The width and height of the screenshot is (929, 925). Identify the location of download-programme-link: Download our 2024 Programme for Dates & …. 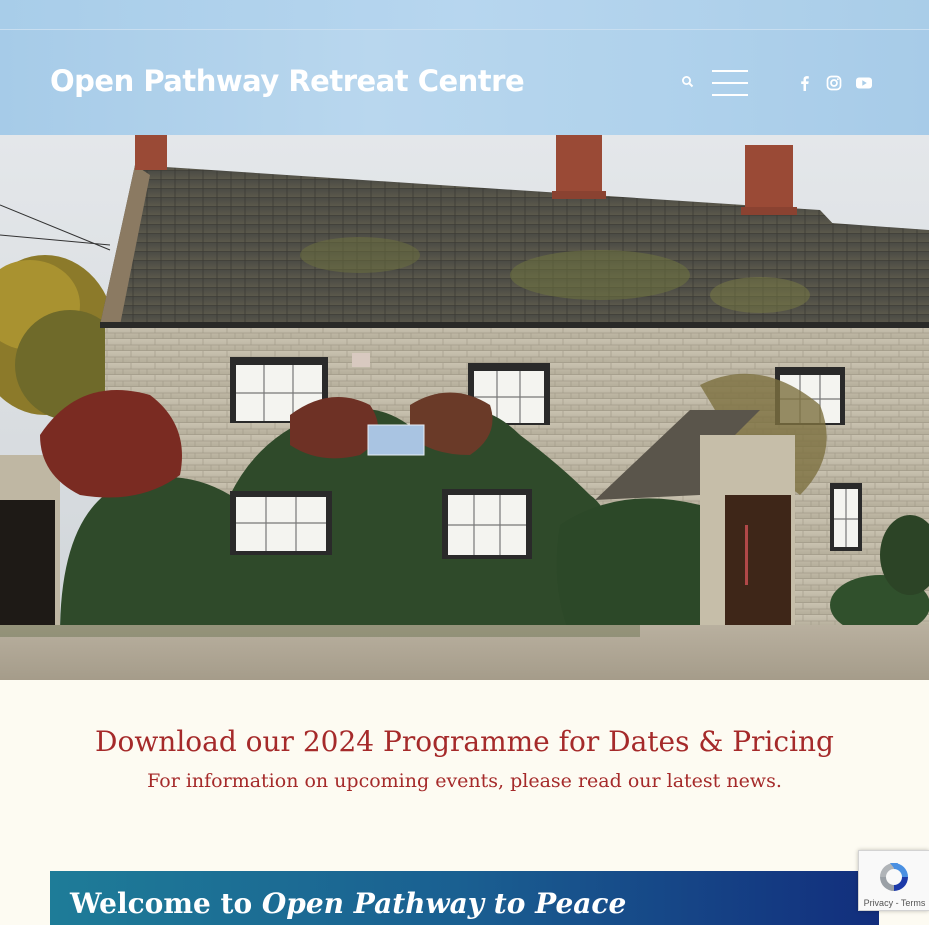
(464, 741).